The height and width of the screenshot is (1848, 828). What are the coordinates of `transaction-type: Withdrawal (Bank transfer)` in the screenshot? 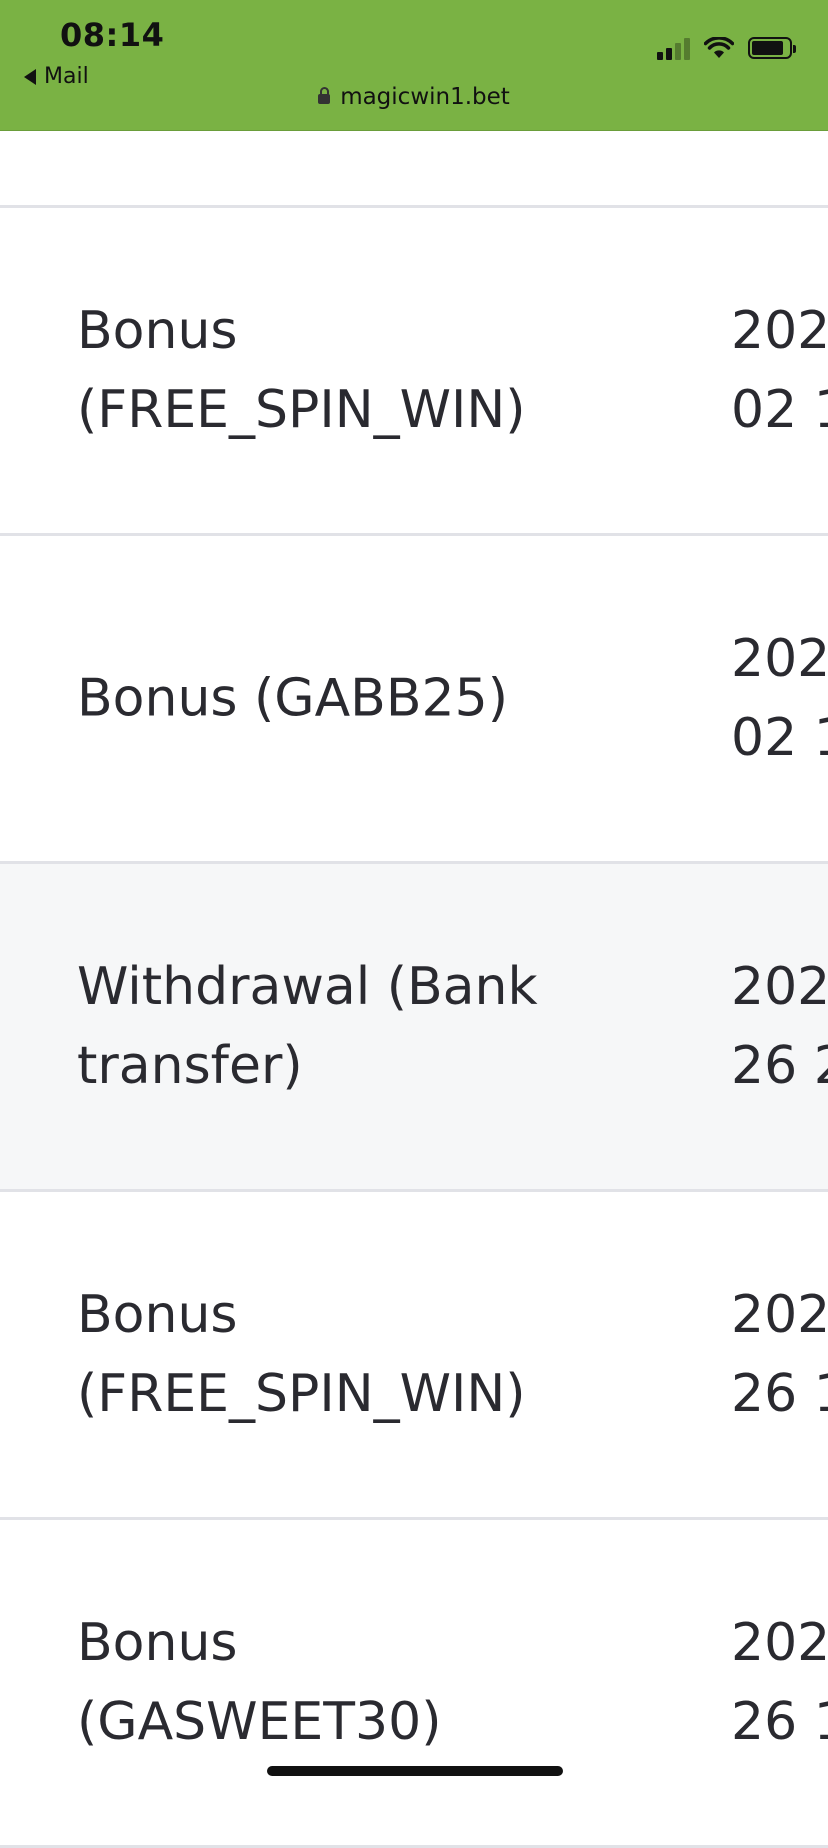 It's located at (307, 1026).